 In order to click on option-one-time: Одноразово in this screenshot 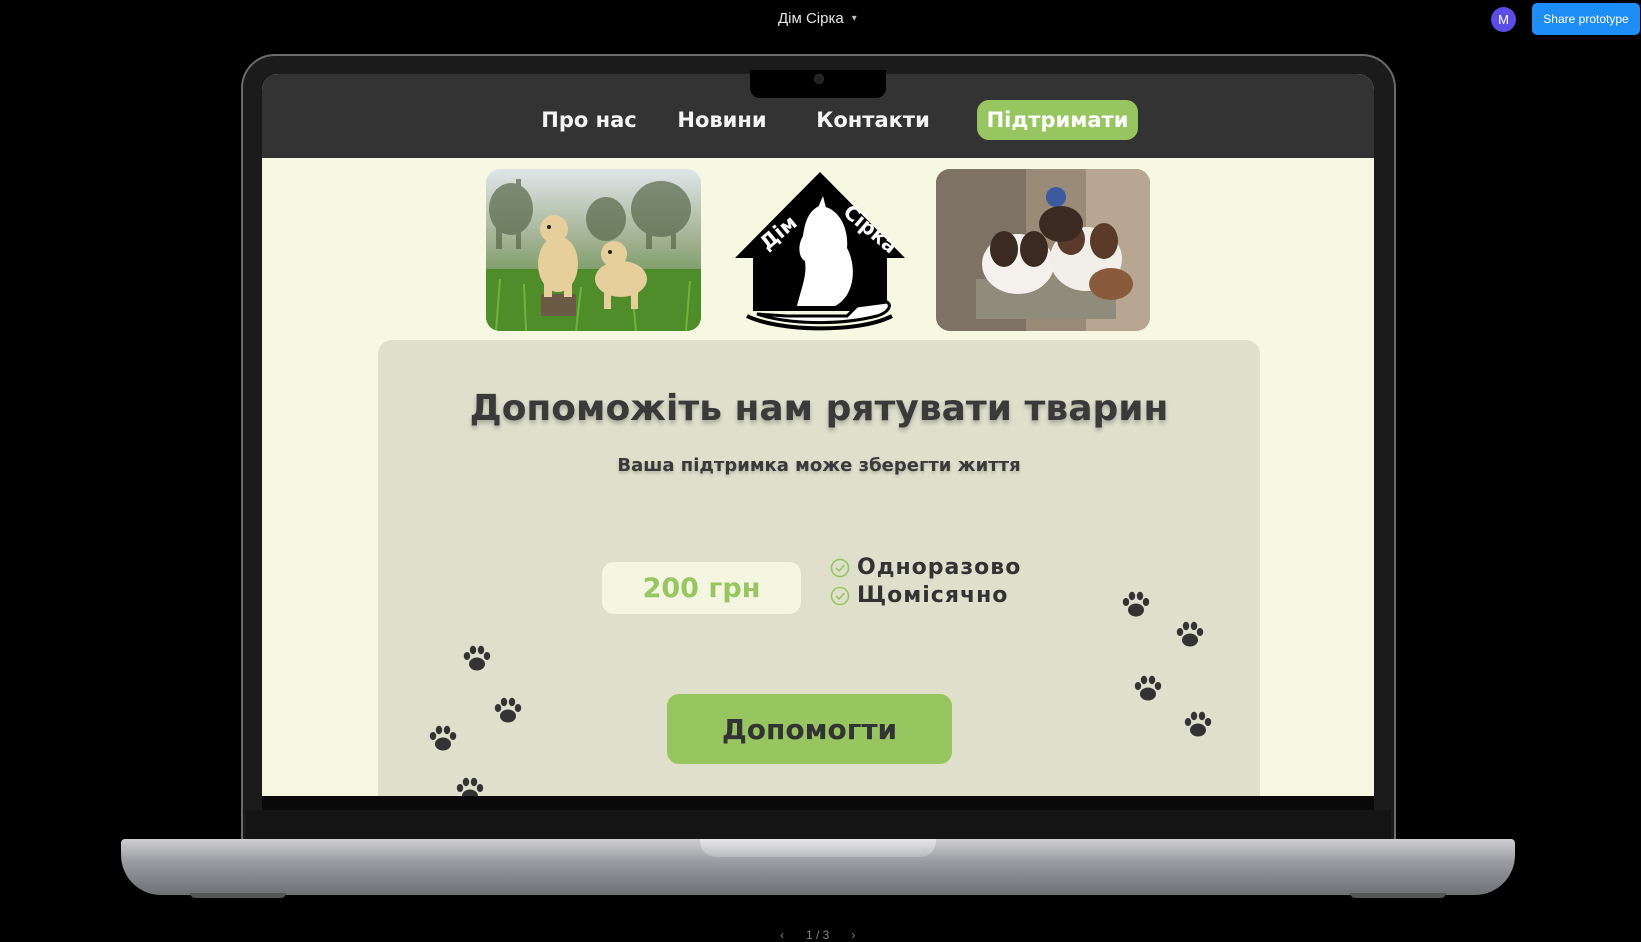, I will do `click(925, 567)`.